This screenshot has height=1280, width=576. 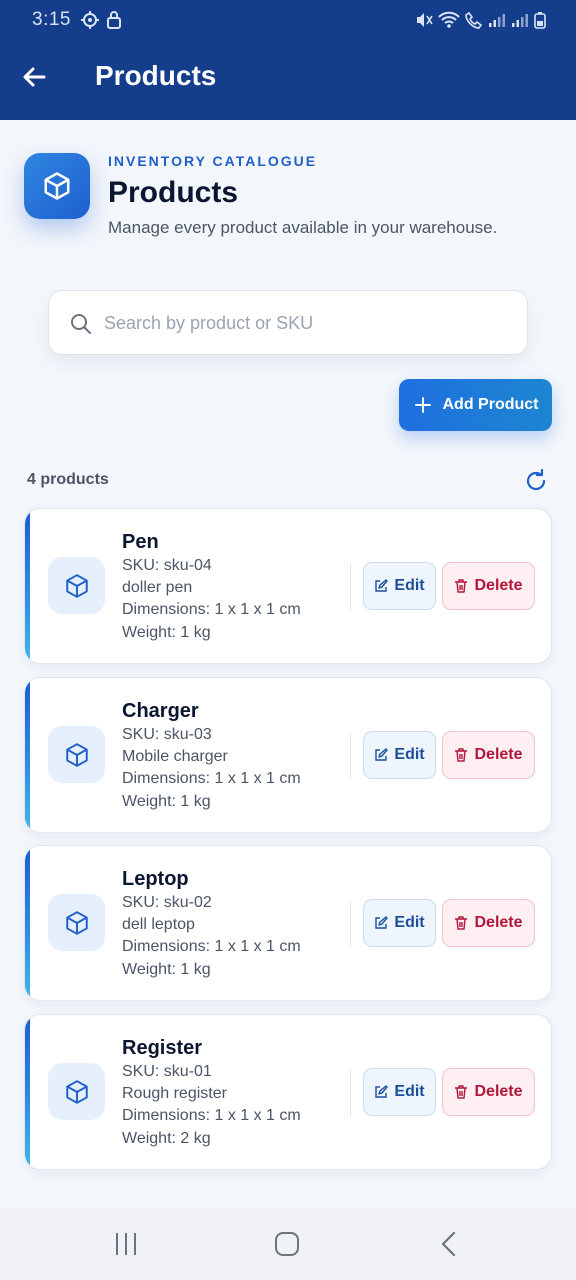 What do you see at coordinates (422, 405) in the screenshot?
I see `plus-icon` at bounding box center [422, 405].